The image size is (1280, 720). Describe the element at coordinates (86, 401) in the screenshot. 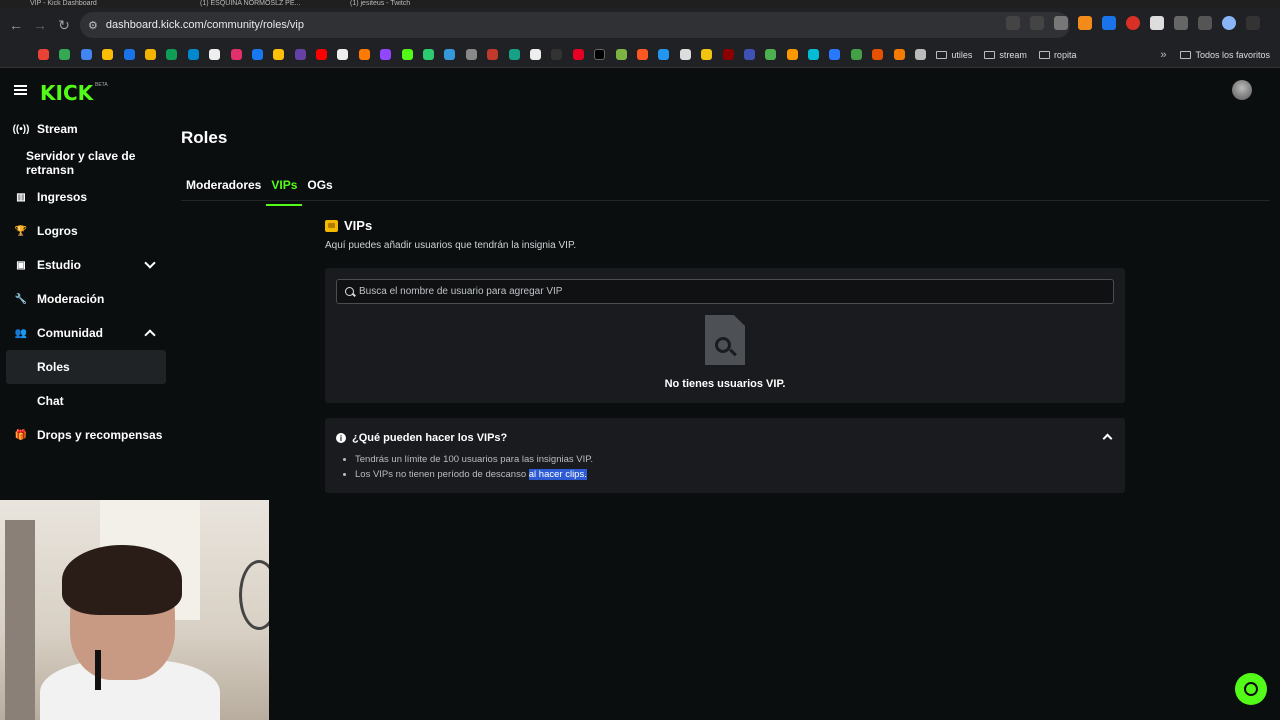

I see `sidebar-item-chat: Chat` at that location.